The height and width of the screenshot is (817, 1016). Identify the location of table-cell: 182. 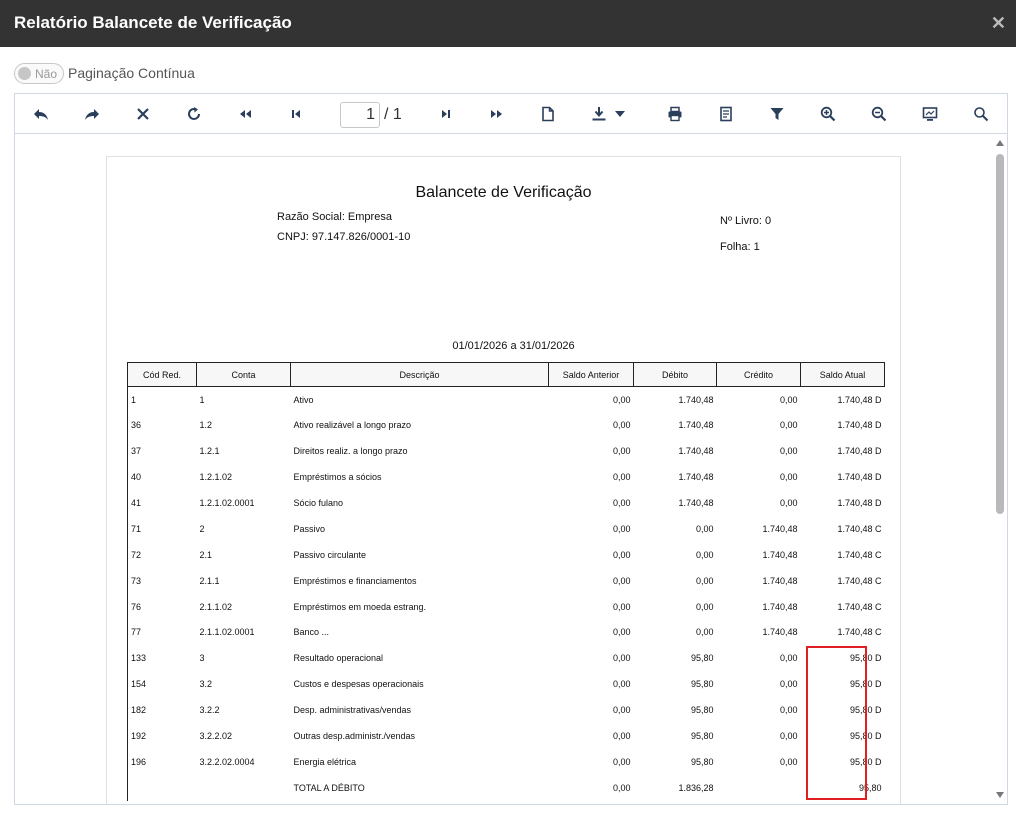
(162, 710).